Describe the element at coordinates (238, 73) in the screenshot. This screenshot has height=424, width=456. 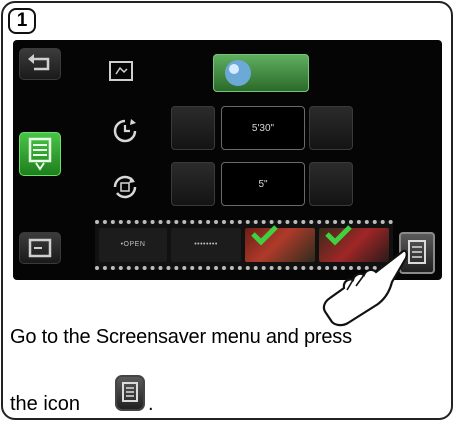
I see `screensaver-preview-icon` at that location.